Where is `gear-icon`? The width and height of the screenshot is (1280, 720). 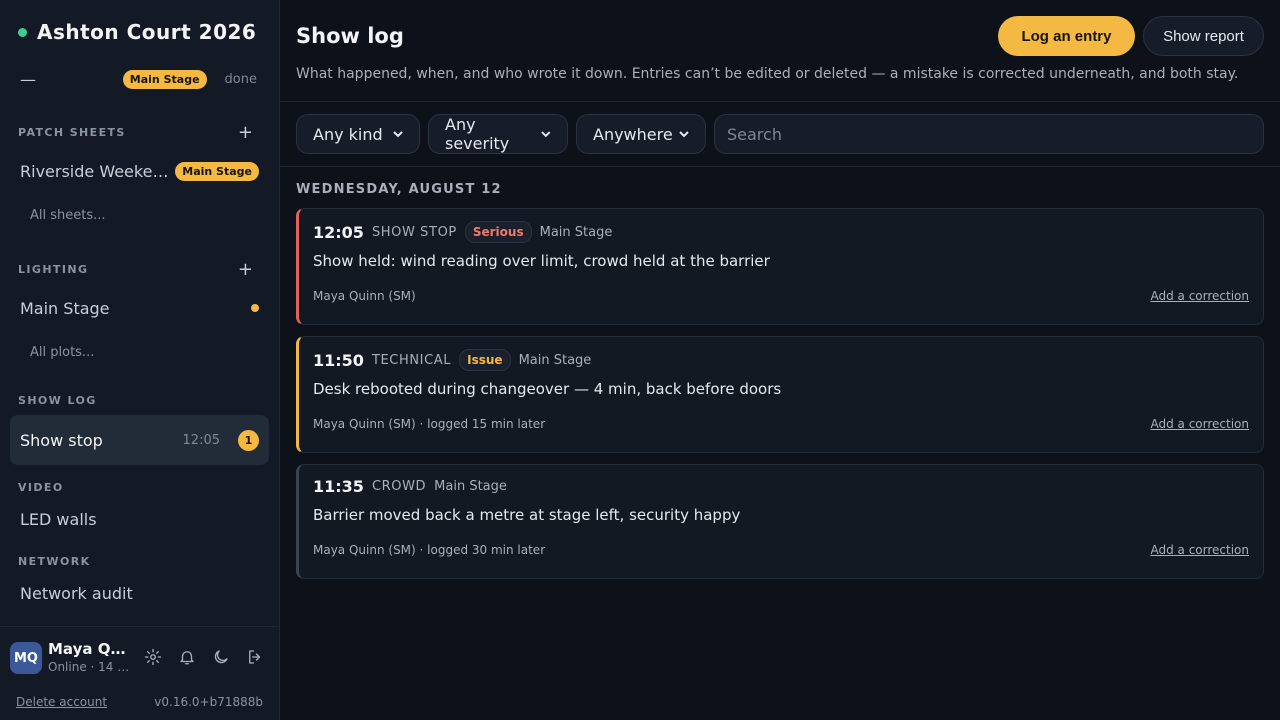
gear-icon is located at coordinates (153, 659).